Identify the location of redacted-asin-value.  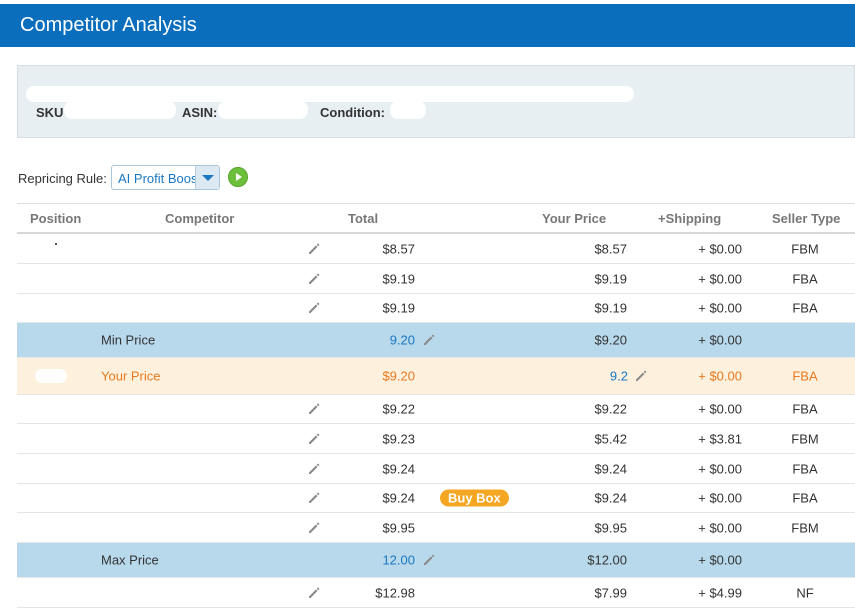
(263, 110).